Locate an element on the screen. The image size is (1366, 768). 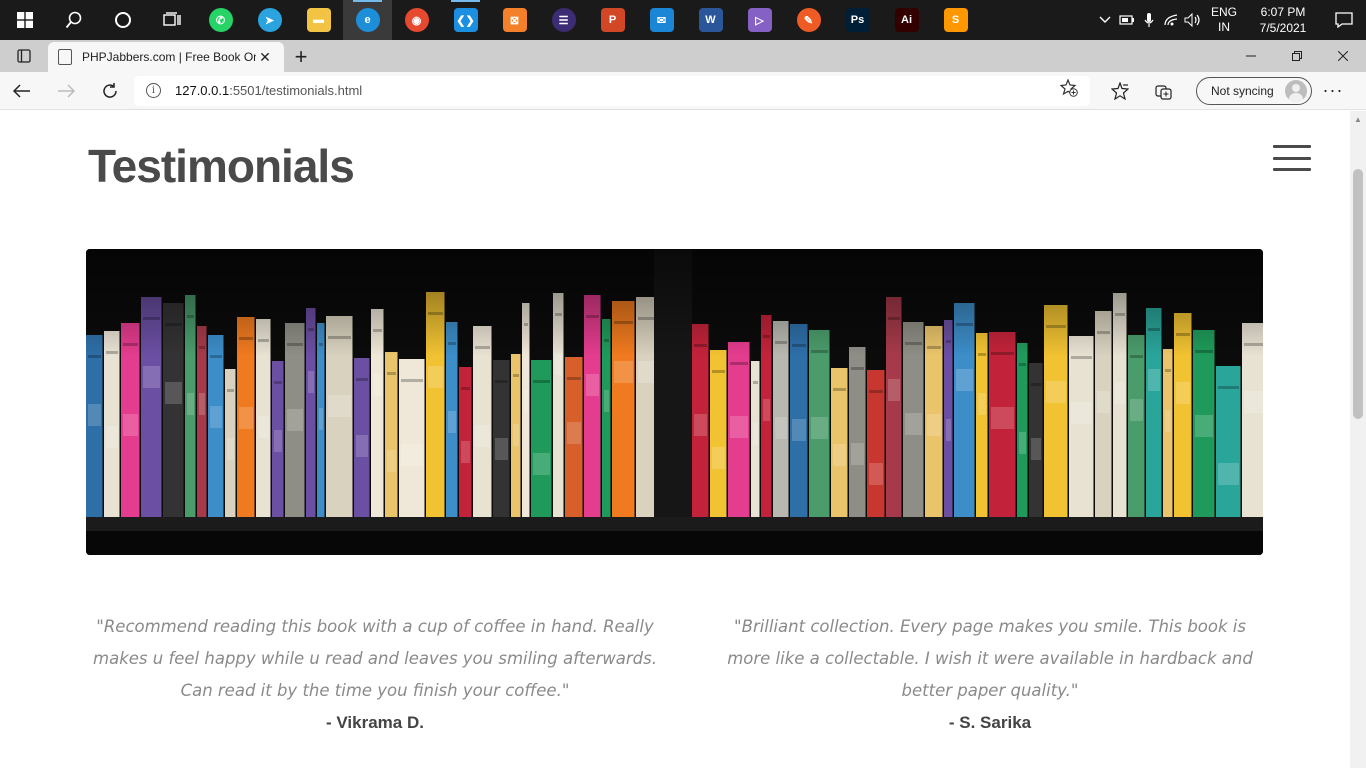
toolbar-right: Not syncing ··· is located at coordinates (1226, 91).